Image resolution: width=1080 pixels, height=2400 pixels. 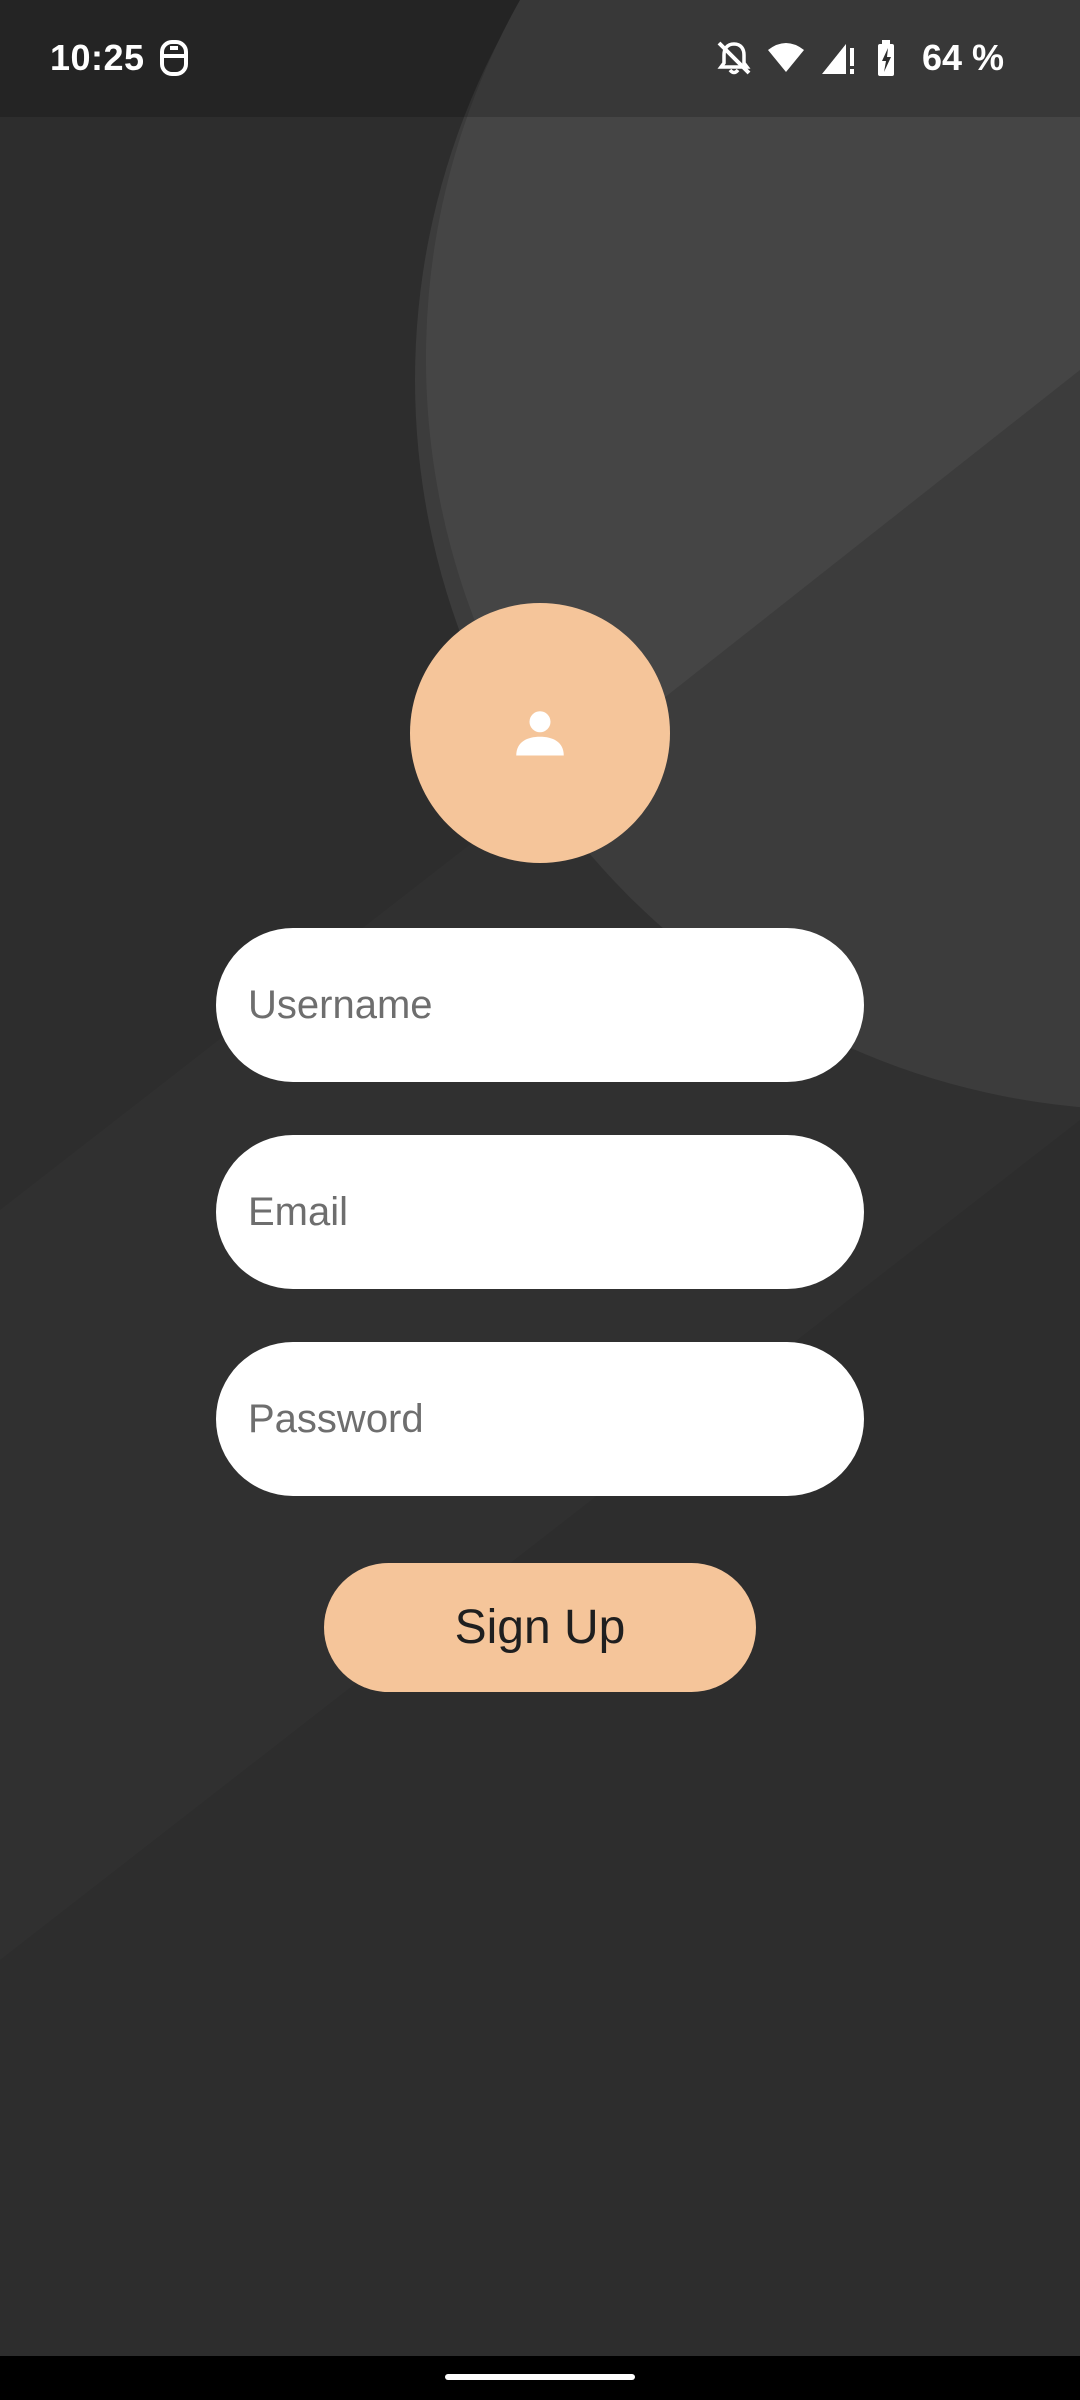 What do you see at coordinates (540, 1005) in the screenshot?
I see `username-input` at bounding box center [540, 1005].